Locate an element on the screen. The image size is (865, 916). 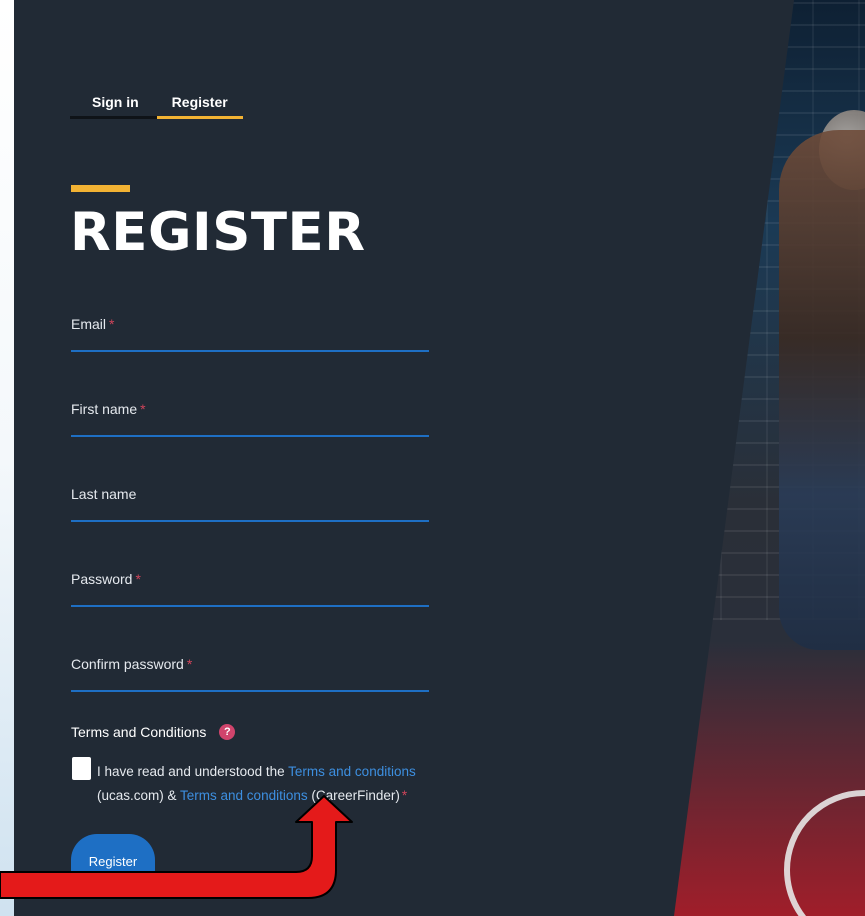
help-icon: ? is located at coordinates (227, 732).